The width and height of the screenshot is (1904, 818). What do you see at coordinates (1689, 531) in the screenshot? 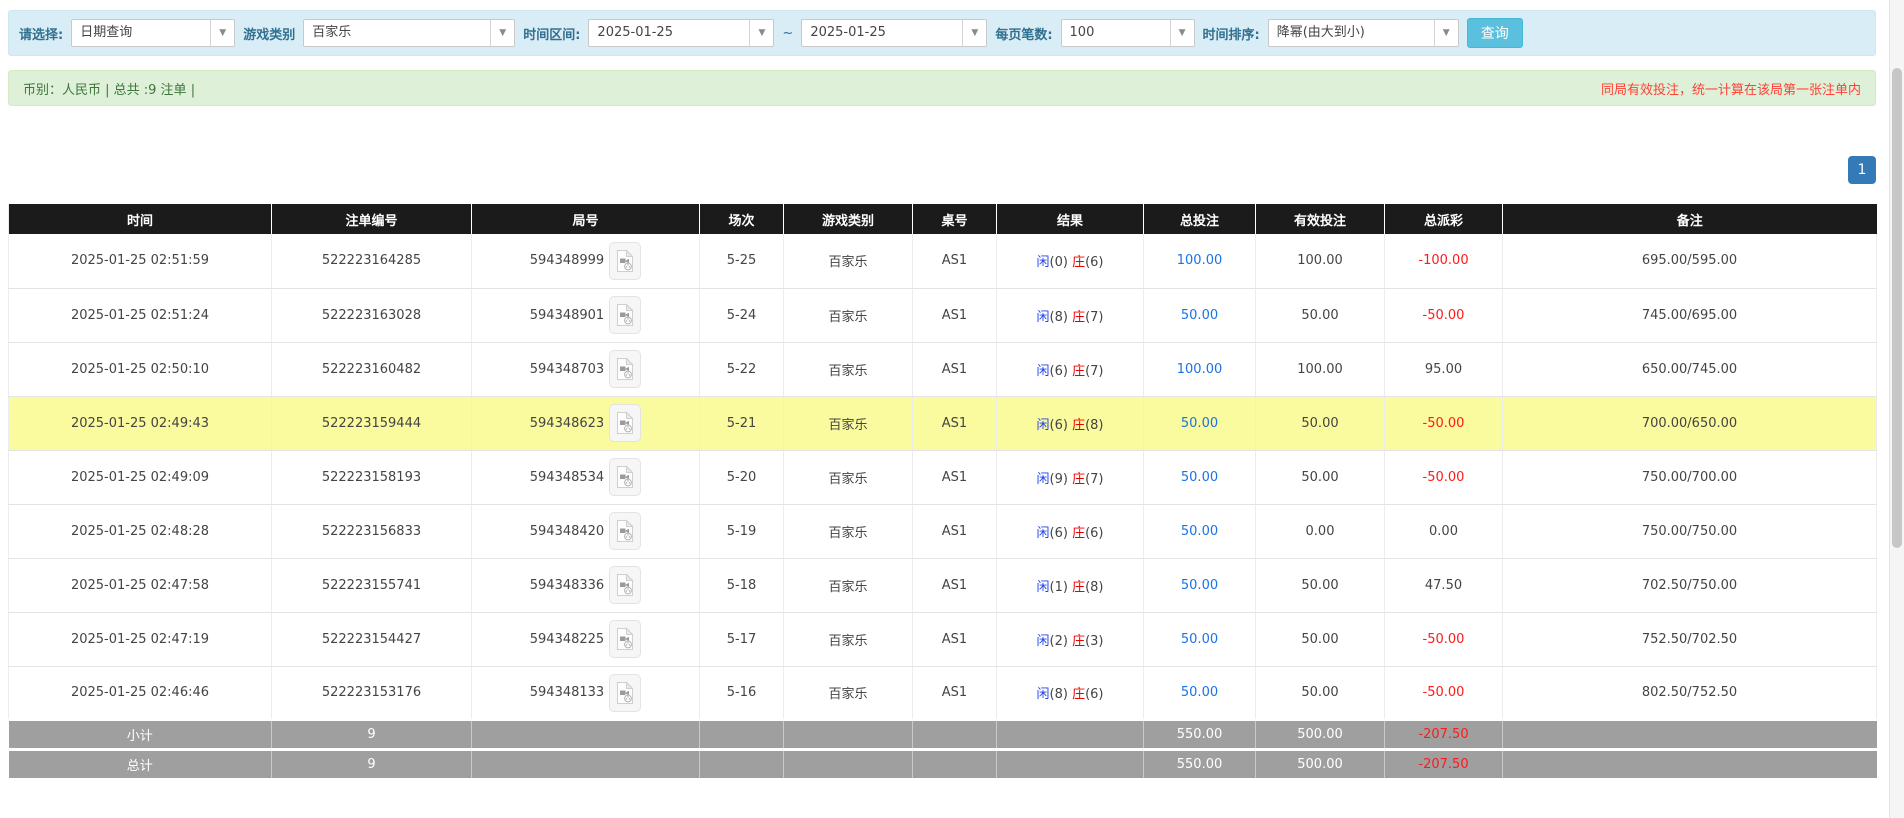
I see `note: 750.00/750.00` at bounding box center [1689, 531].